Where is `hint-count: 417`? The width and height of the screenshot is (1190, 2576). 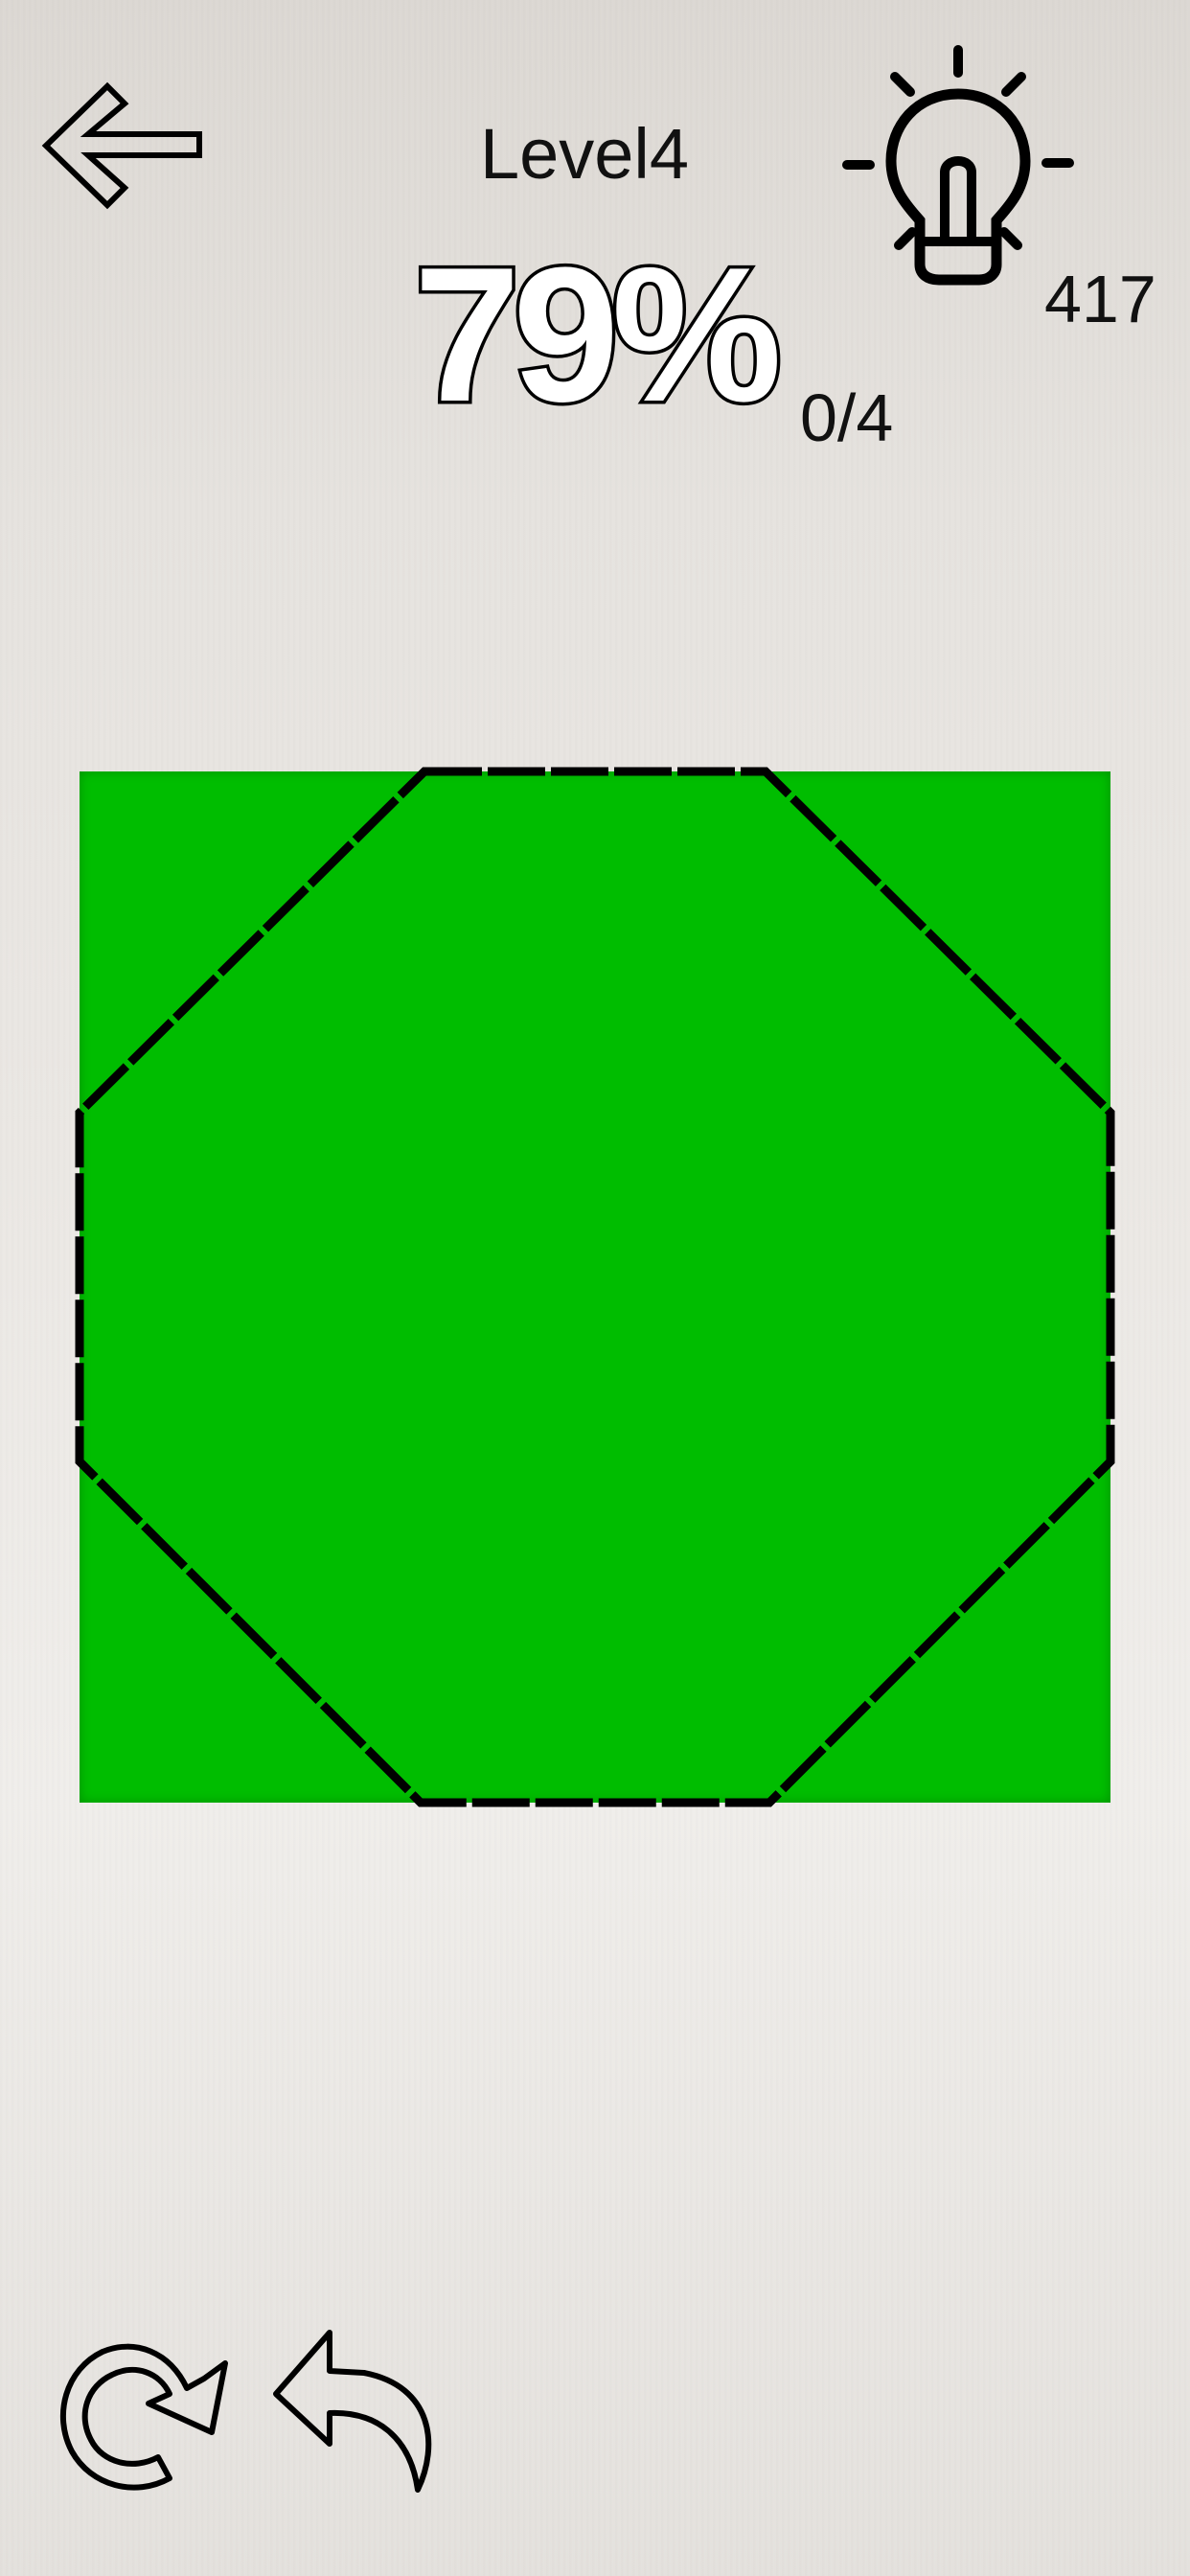
hint-count: 417 is located at coordinates (1100, 299).